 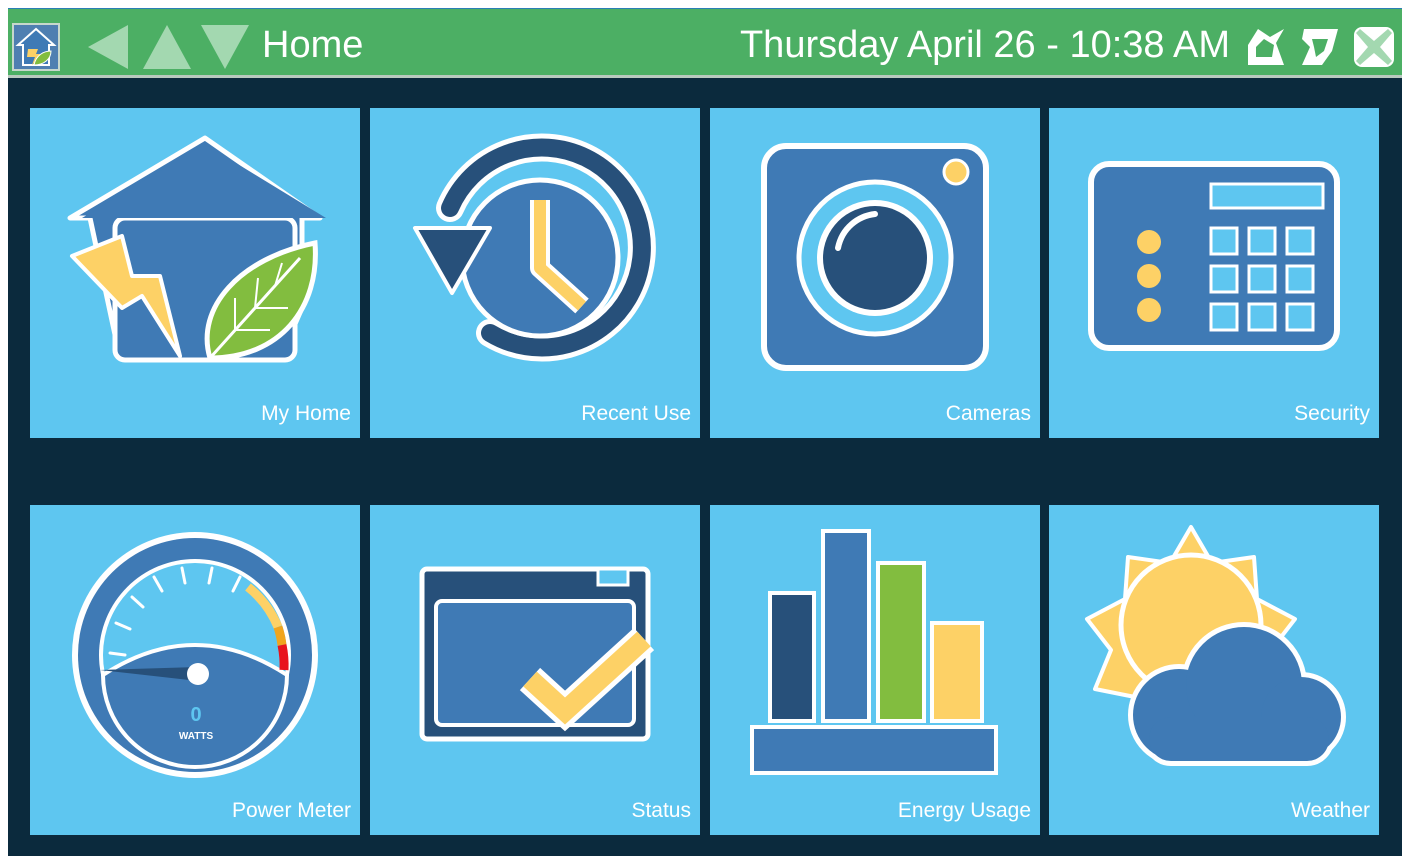 I want to click on tile-my-home: My Home, so click(x=195, y=273).